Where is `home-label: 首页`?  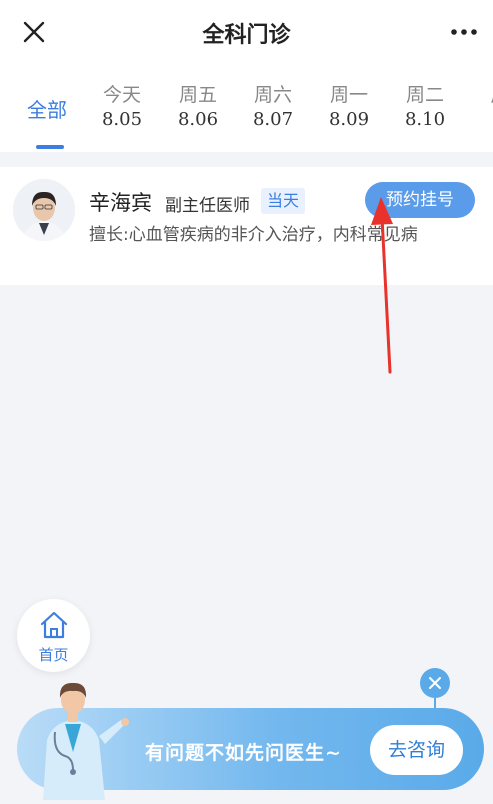 home-label: 首页 is located at coordinates (53, 655).